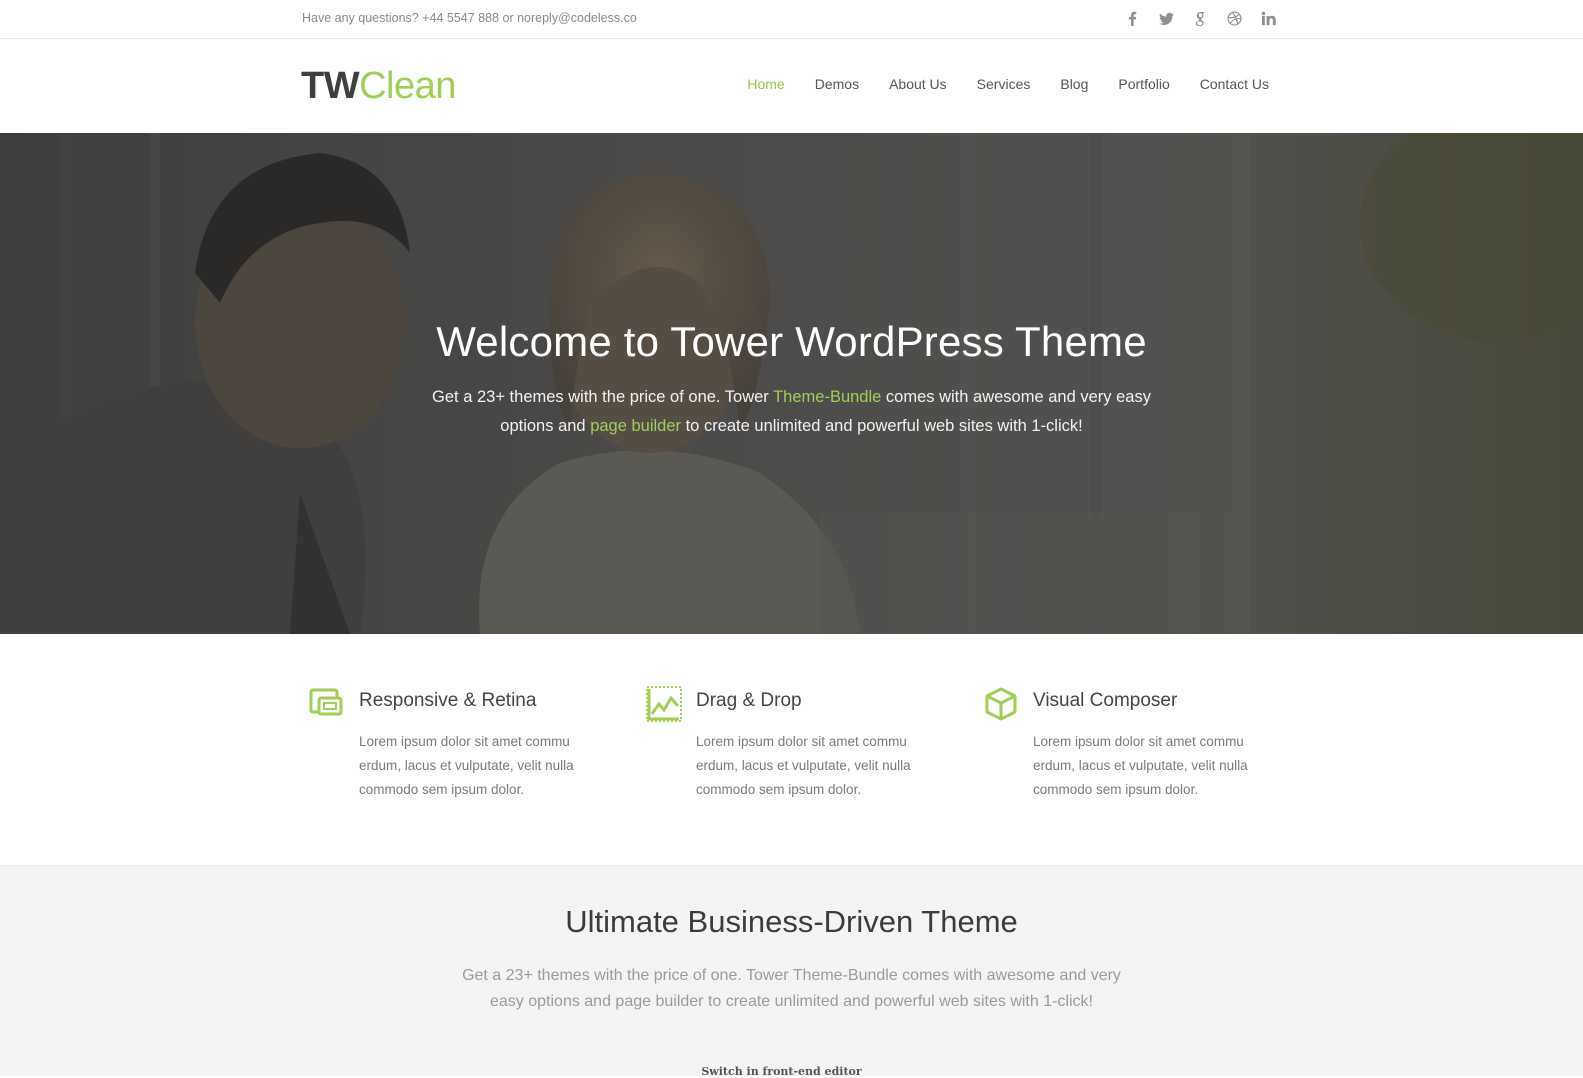 Image resolution: width=1583 pixels, height=1078 pixels. I want to click on feature-title: Drag & Drop, so click(749, 700).